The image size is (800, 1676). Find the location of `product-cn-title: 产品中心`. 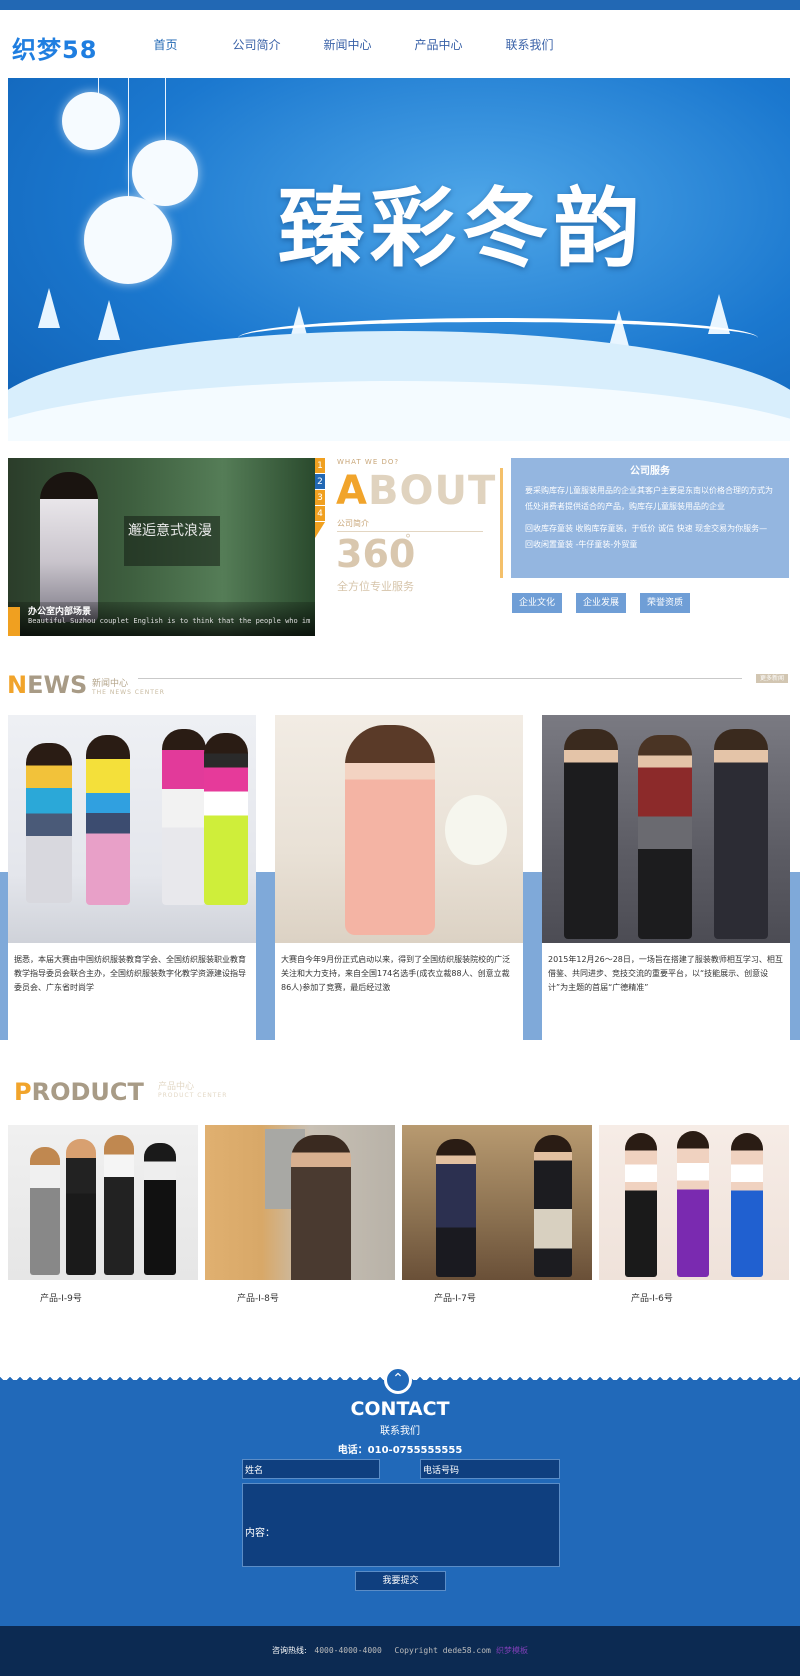

product-cn-title: 产品中心 is located at coordinates (176, 1087).